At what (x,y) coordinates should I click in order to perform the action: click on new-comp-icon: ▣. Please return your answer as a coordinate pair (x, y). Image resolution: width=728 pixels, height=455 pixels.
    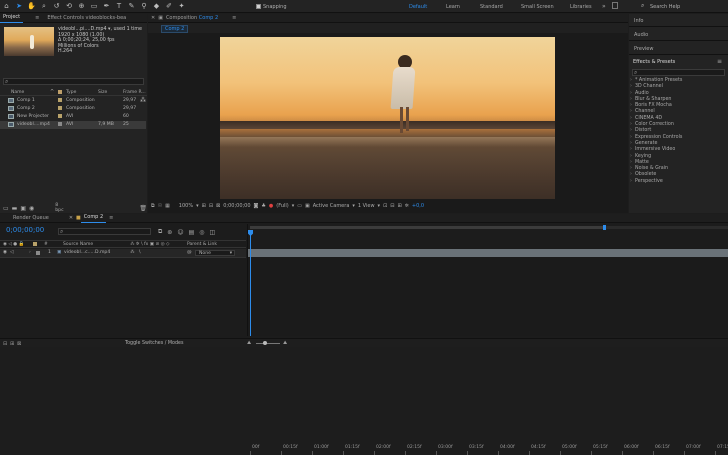
    Looking at the image, I should click on (23, 208).